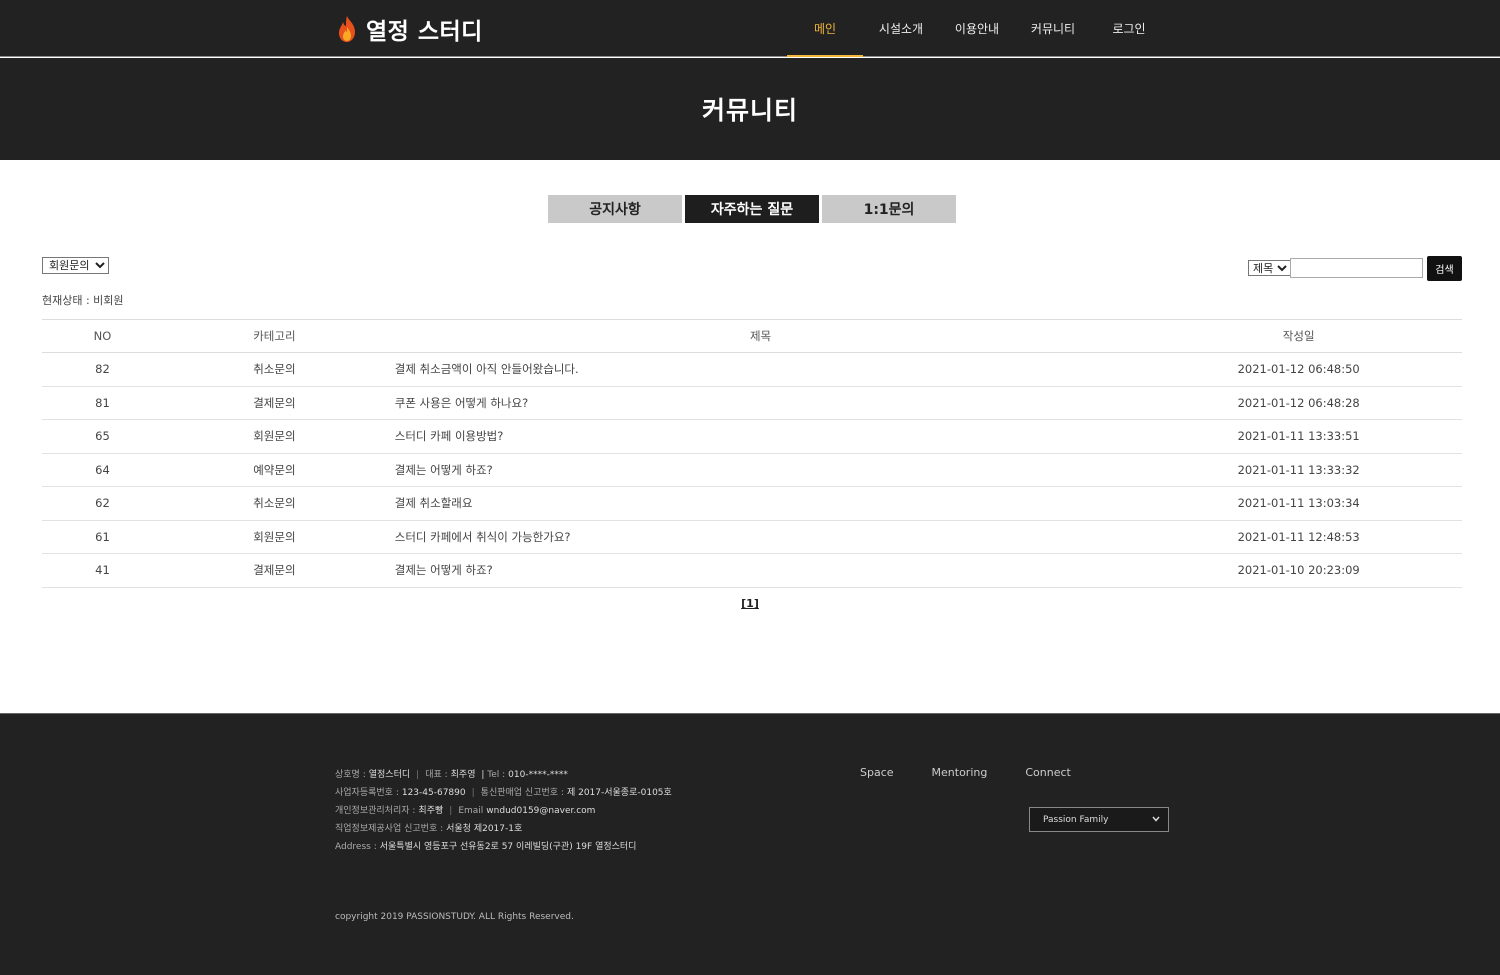 The height and width of the screenshot is (975, 1500). I want to click on header-title: 제목, so click(760, 336).